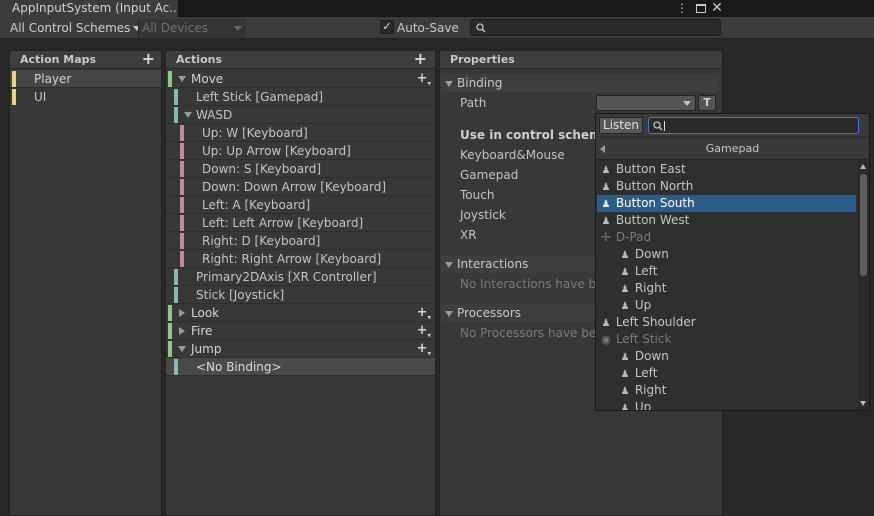 Image resolution: width=874 pixels, height=516 pixels. Describe the element at coordinates (300, 97) in the screenshot. I see `binding-row: Left Stick [Gamepad]` at that location.